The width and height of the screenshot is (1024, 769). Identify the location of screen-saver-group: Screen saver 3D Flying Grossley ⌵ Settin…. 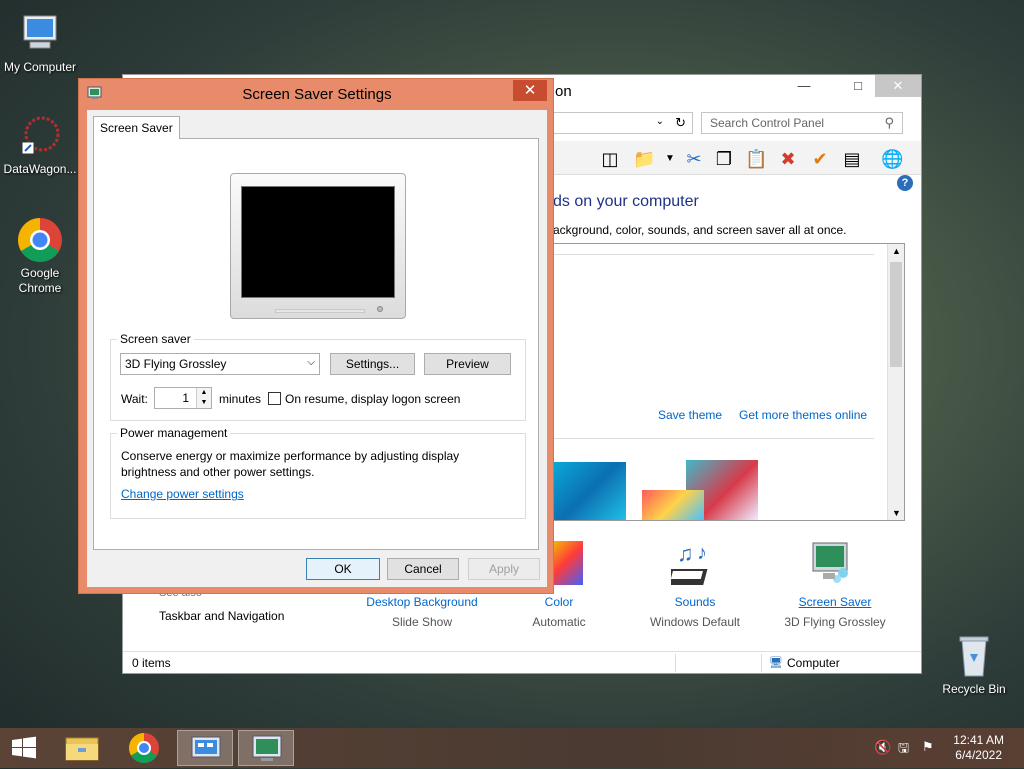
(318, 376).